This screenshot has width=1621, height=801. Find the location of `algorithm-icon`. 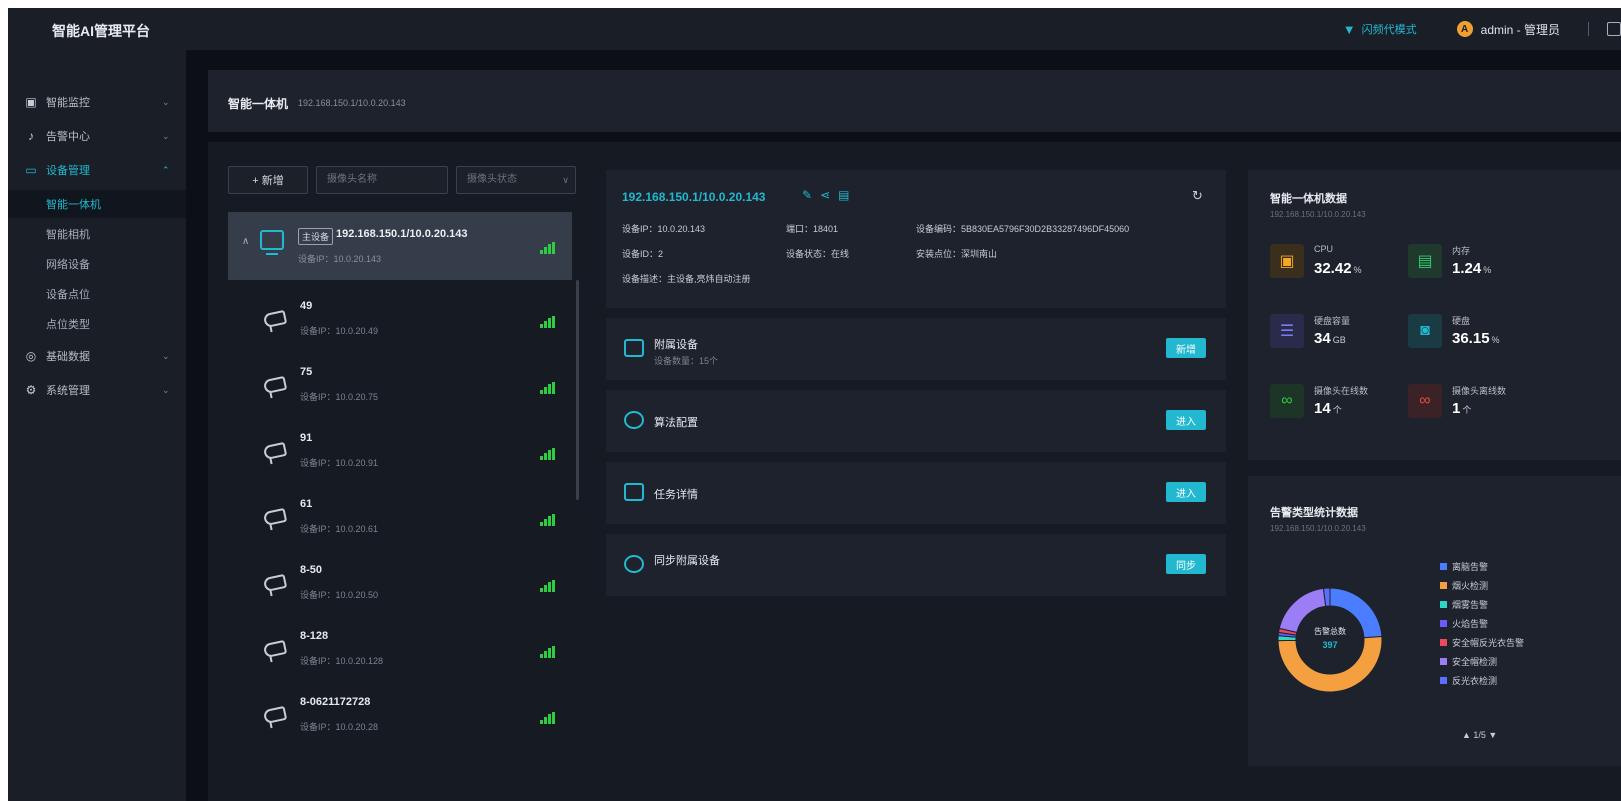

algorithm-icon is located at coordinates (634, 420).